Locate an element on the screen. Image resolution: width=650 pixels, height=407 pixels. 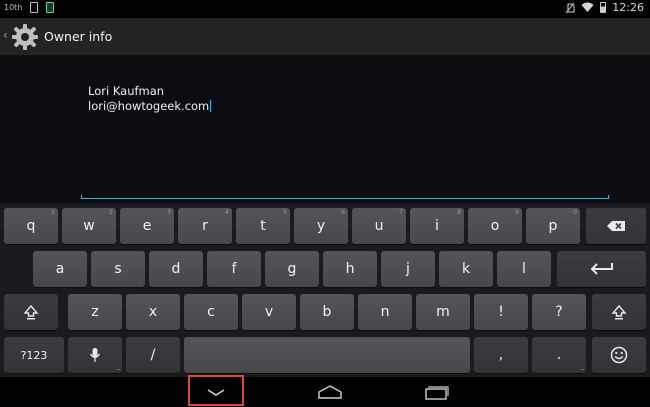
key-b-label: b is located at coordinates (327, 312).